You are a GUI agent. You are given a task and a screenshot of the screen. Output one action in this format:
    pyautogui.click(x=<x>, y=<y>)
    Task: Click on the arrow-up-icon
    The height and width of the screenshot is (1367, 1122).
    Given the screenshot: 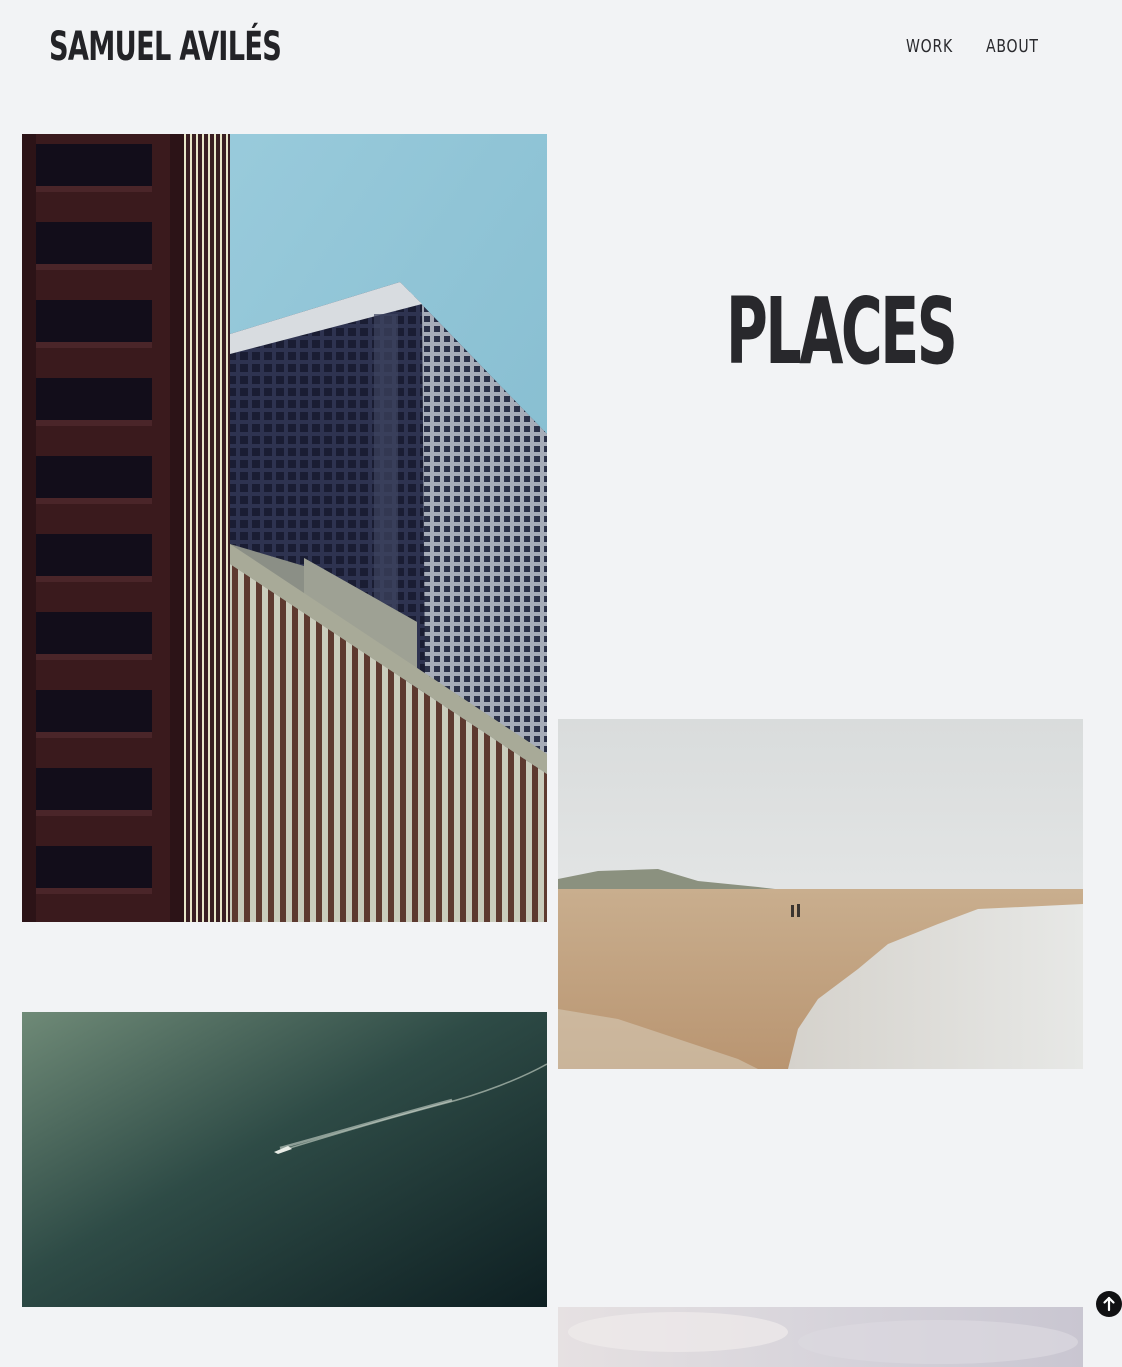 What is the action you would take?
    pyautogui.click(x=1109, y=1304)
    